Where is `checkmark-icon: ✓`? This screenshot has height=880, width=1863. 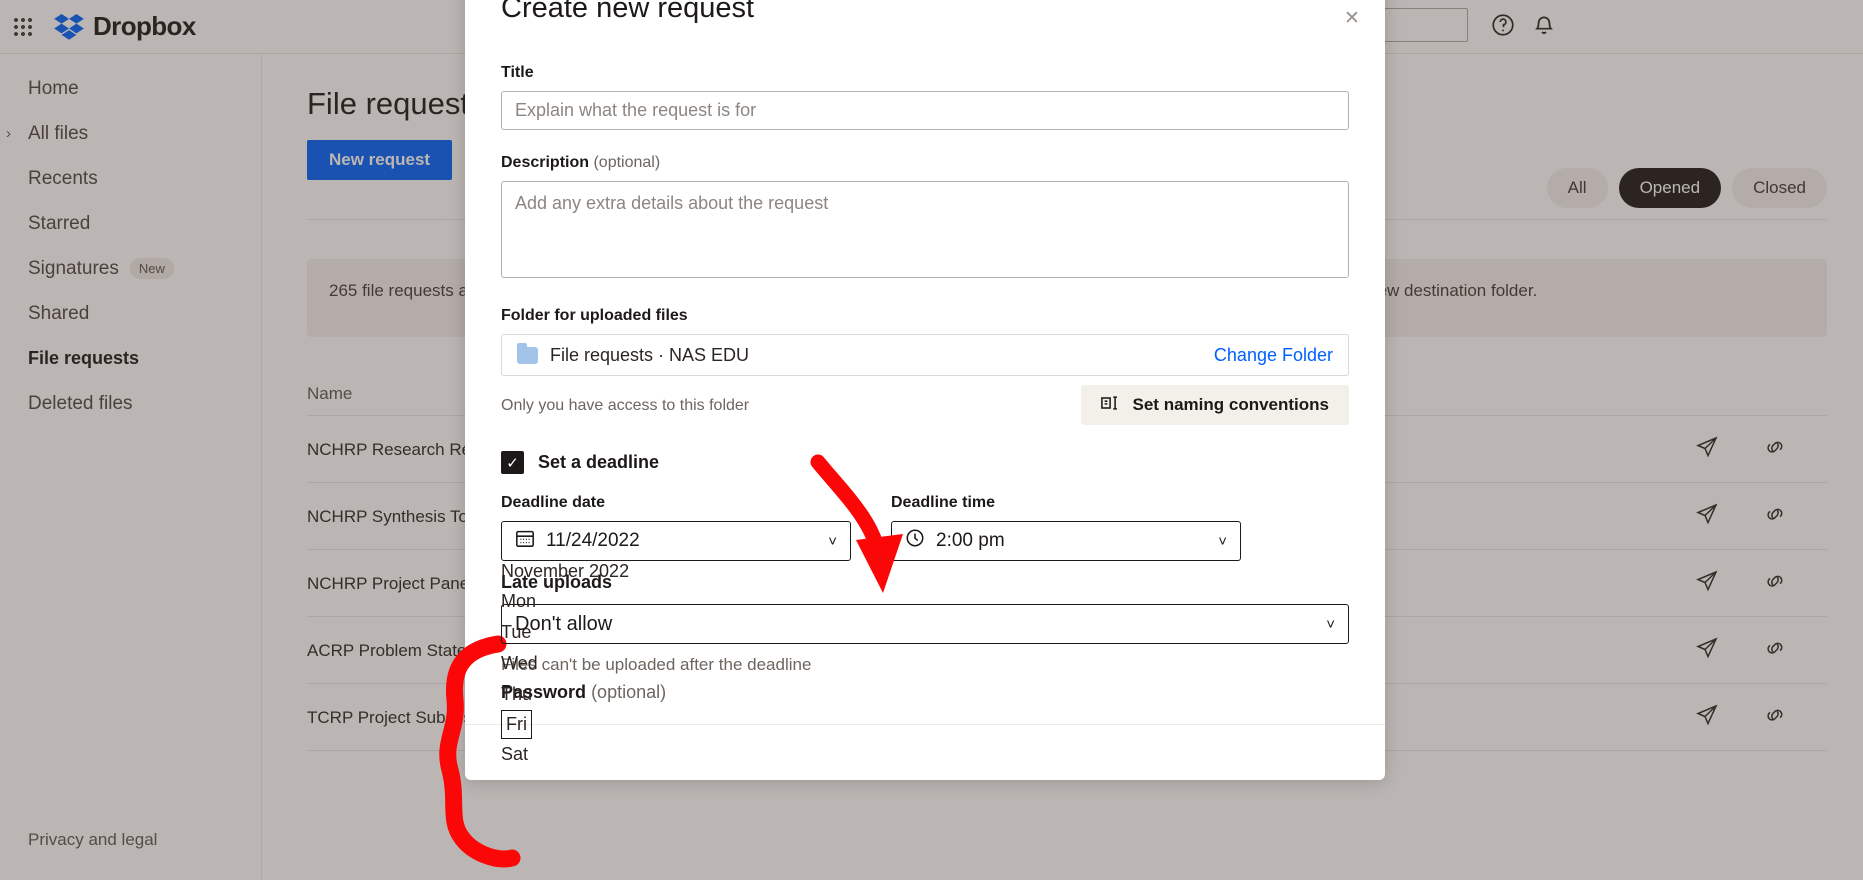
checkmark-icon: ✓ is located at coordinates (512, 463).